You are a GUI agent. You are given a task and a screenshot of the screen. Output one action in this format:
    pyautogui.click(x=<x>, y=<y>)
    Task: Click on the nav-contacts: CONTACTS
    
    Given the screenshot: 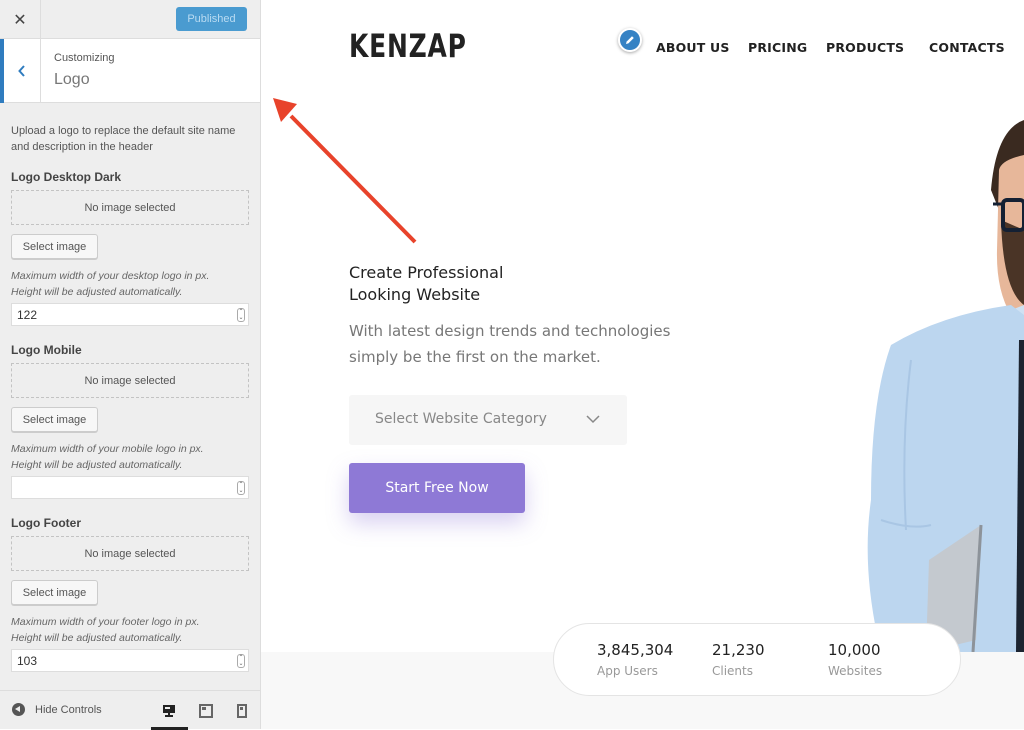 What is the action you would take?
    pyautogui.click(x=967, y=47)
    